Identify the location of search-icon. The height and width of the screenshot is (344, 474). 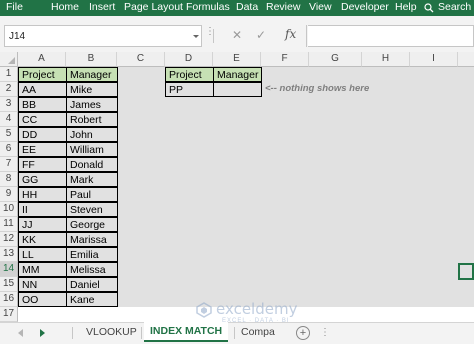
(429, 8).